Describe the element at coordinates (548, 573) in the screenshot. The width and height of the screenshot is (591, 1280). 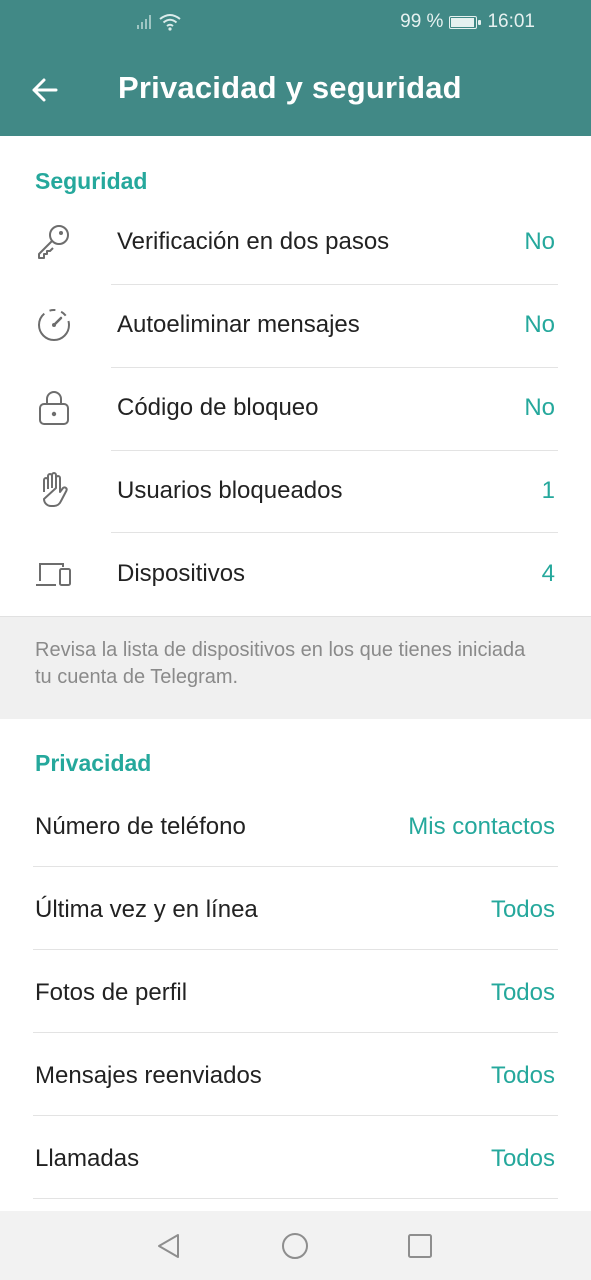
I see `setting-value: 4` at that location.